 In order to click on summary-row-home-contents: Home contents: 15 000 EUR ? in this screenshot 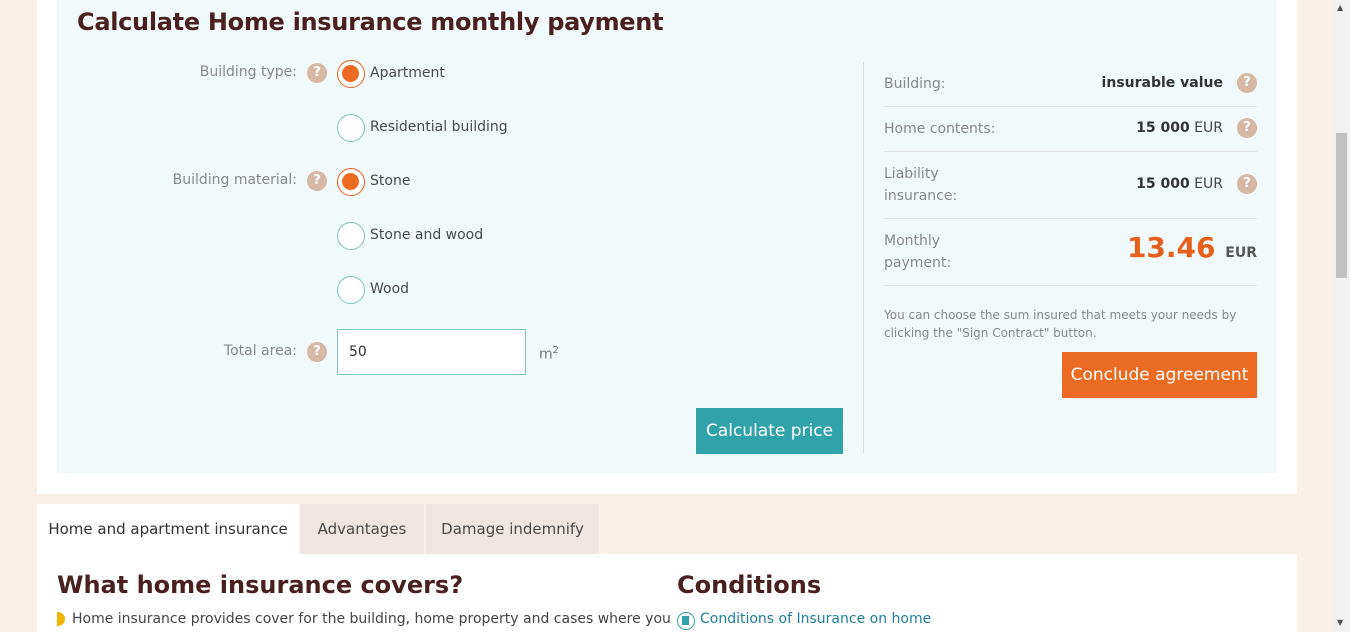, I will do `click(1070, 129)`.